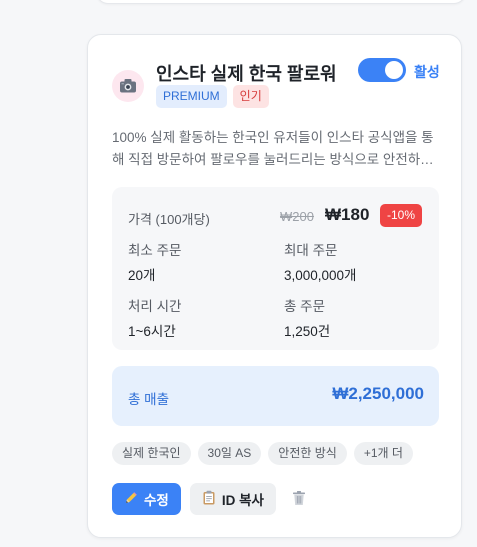  What do you see at coordinates (307, 317) in the screenshot?
I see `total-orders-stat: 총 주문 1,250건` at bounding box center [307, 317].